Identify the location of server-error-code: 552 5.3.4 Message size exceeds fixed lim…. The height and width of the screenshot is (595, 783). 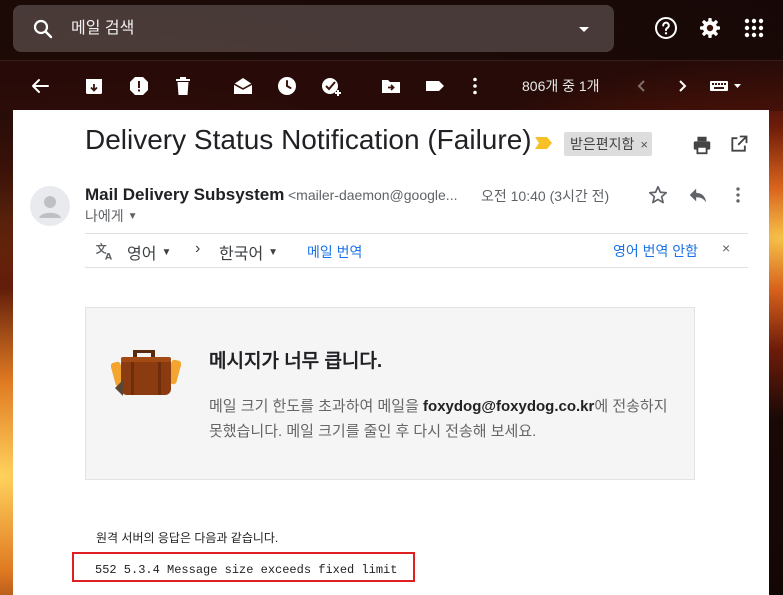
(246, 570).